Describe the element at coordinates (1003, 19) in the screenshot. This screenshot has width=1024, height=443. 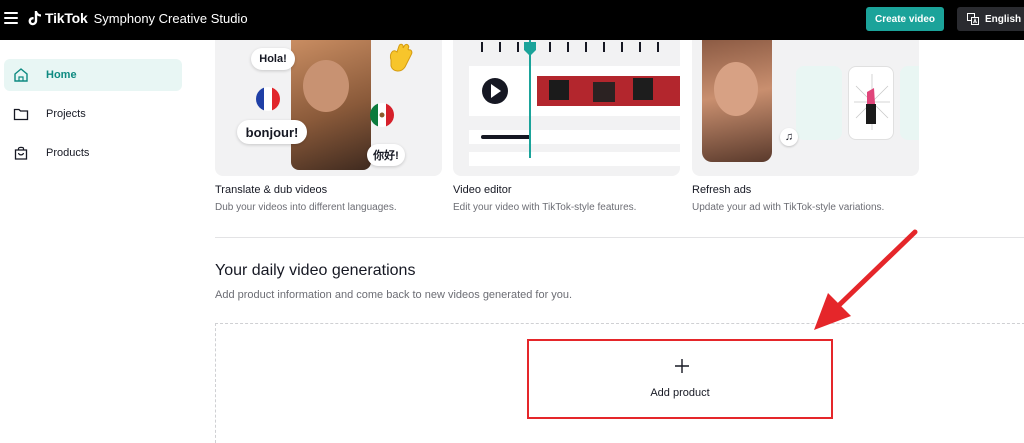
I see `language-label: English` at that location.